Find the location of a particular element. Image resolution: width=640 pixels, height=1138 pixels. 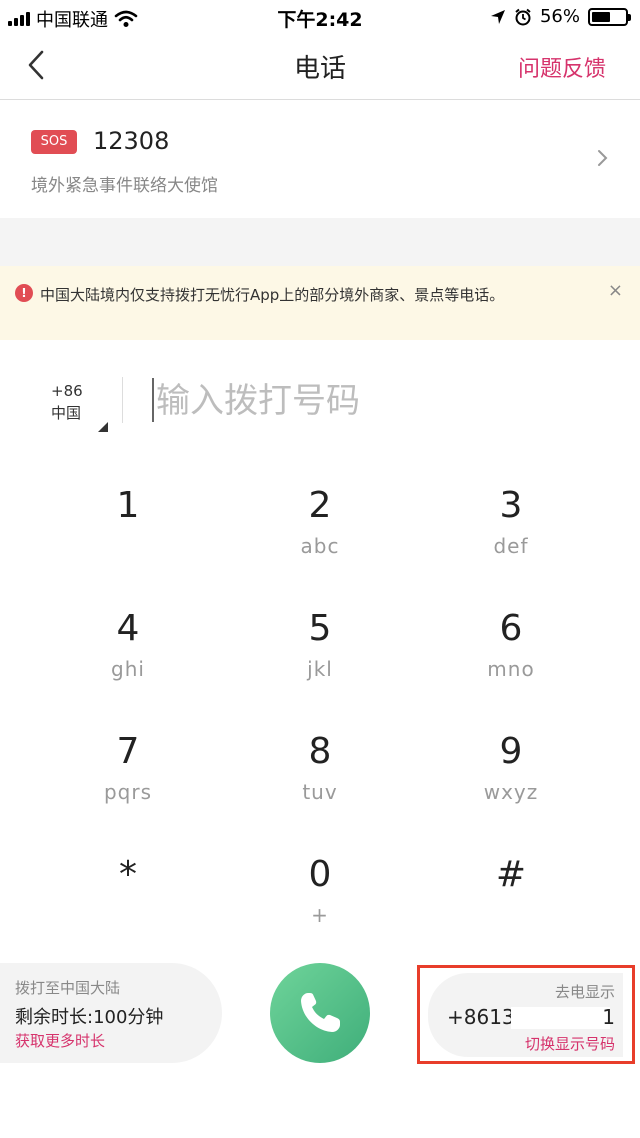

warning-icon: ! is located at coordinates (24, 293).